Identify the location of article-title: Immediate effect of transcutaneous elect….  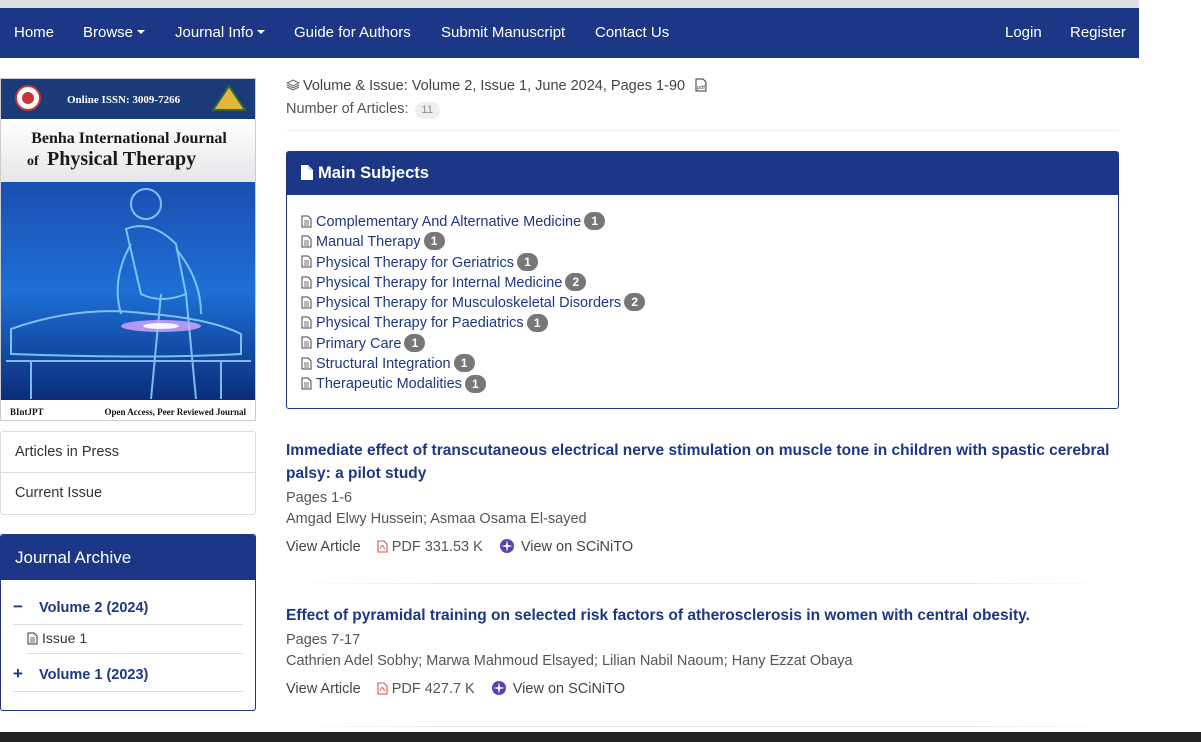
(702, 462).